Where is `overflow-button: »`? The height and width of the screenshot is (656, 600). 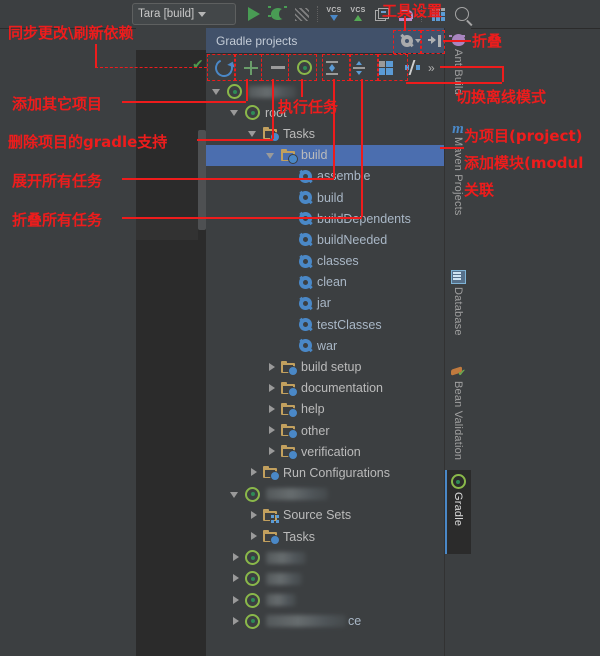 overflow-button: » is located at coordinates (431, 68).